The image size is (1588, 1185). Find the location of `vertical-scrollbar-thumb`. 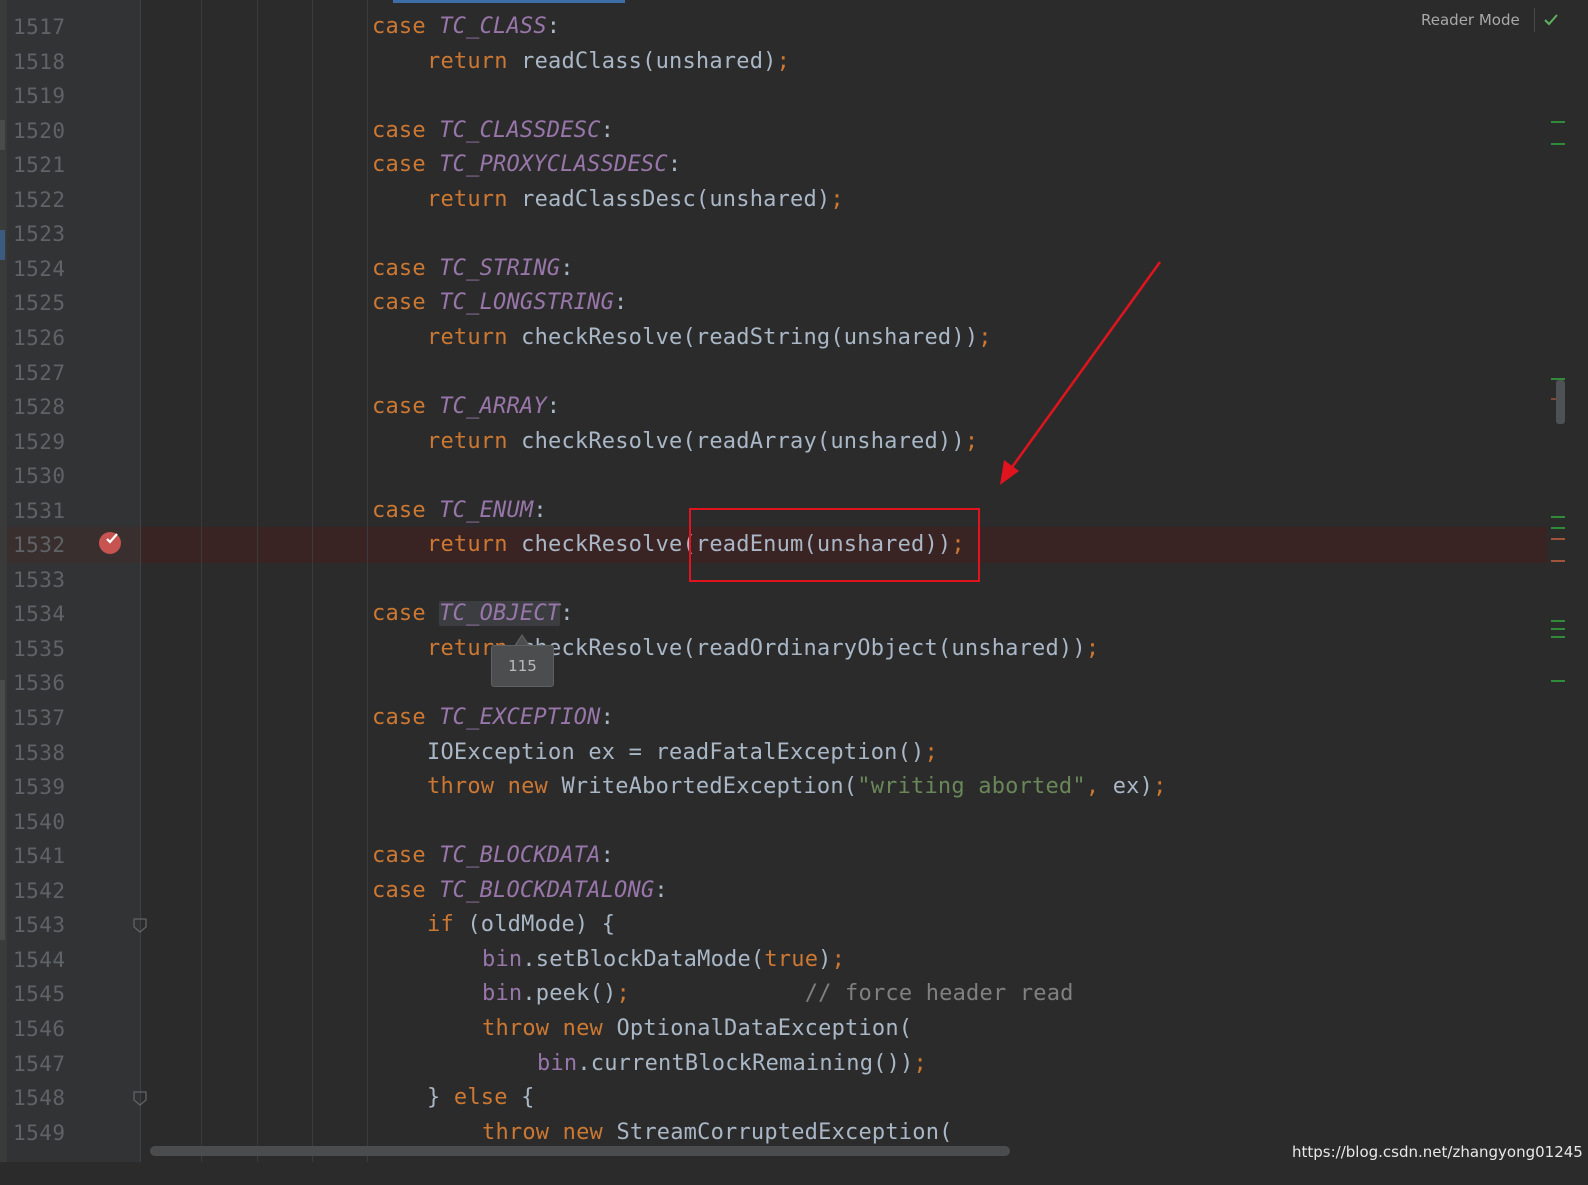

vertical-scrollbar-thumb is located at coordinates (1560, 402).